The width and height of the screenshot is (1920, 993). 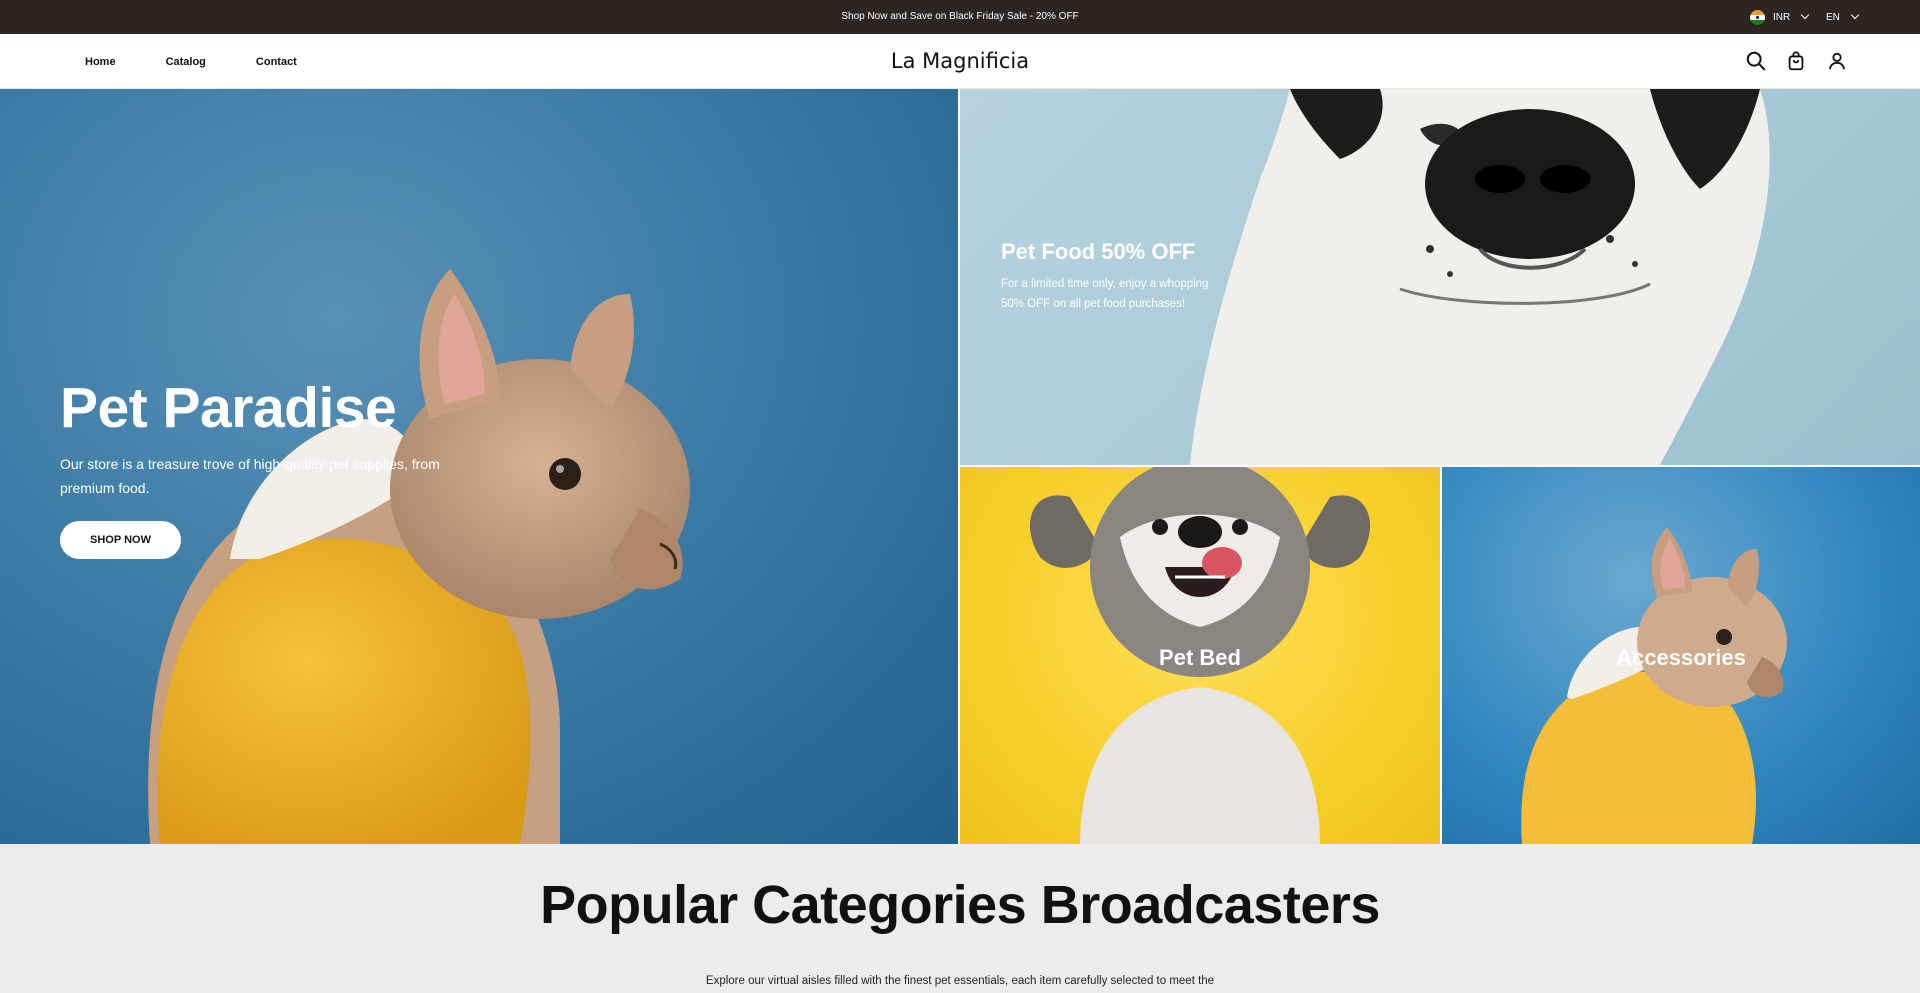 I want to click on pet-bed-tile: Pet Bed, so click(x=1200, y=655).